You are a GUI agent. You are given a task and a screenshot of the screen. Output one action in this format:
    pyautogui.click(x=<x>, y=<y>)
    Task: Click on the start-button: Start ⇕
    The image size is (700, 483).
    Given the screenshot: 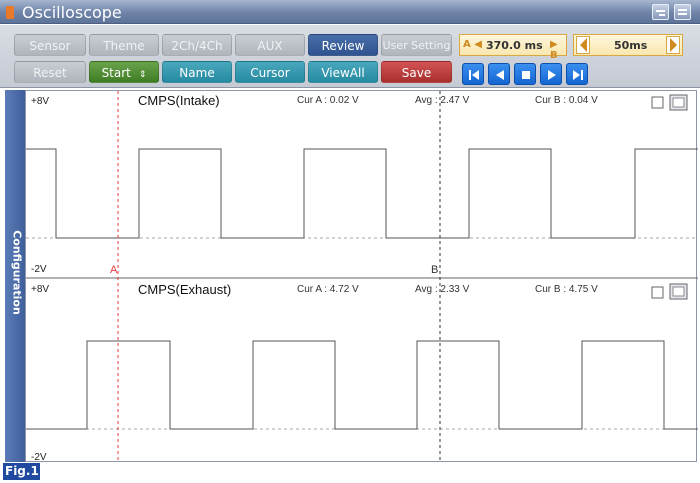 What is the action you would take?
    pyautogui.click(x=124, y=72)
    